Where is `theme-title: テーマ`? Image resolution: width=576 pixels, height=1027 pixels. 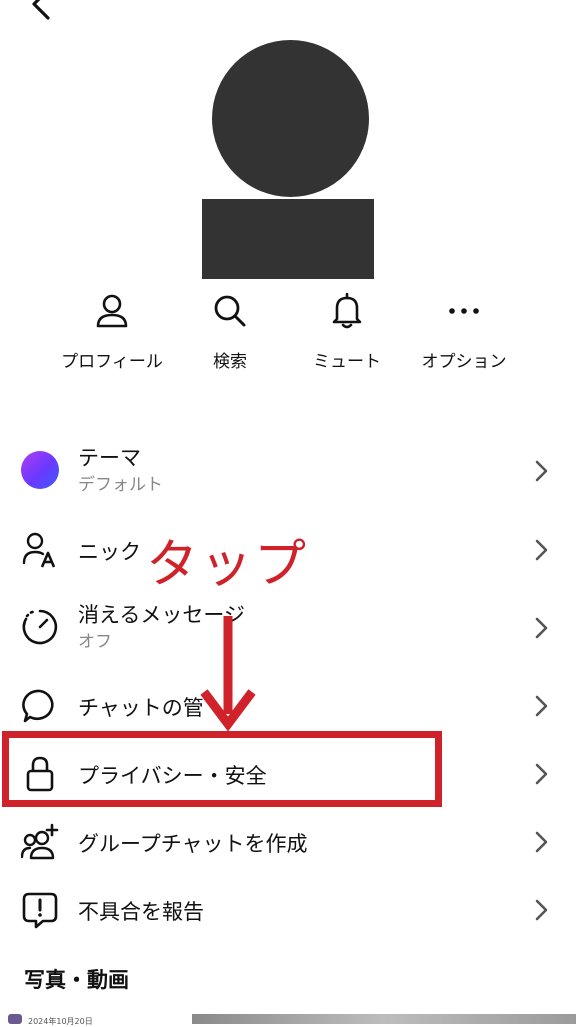
theme-title: テーマ is located at coordinates (109, 458).